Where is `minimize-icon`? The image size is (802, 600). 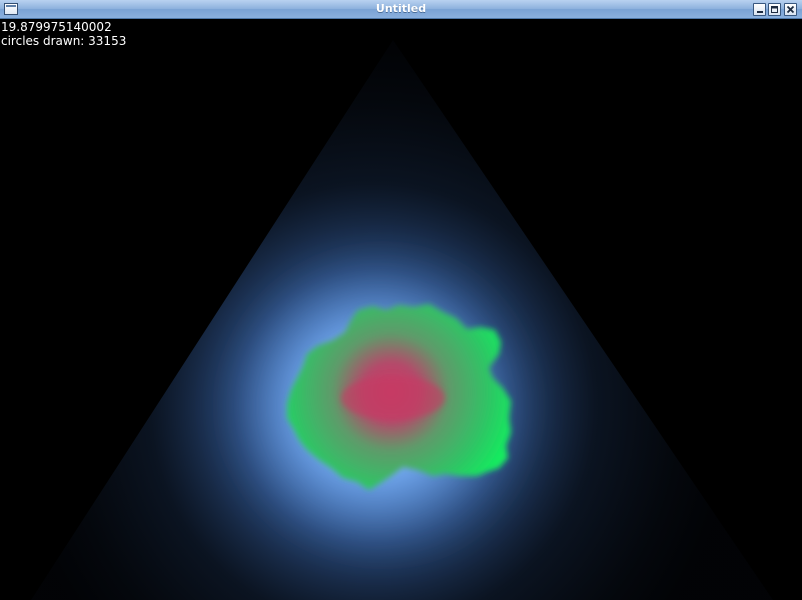
minimize-icon is located at coordinates (760, 12).